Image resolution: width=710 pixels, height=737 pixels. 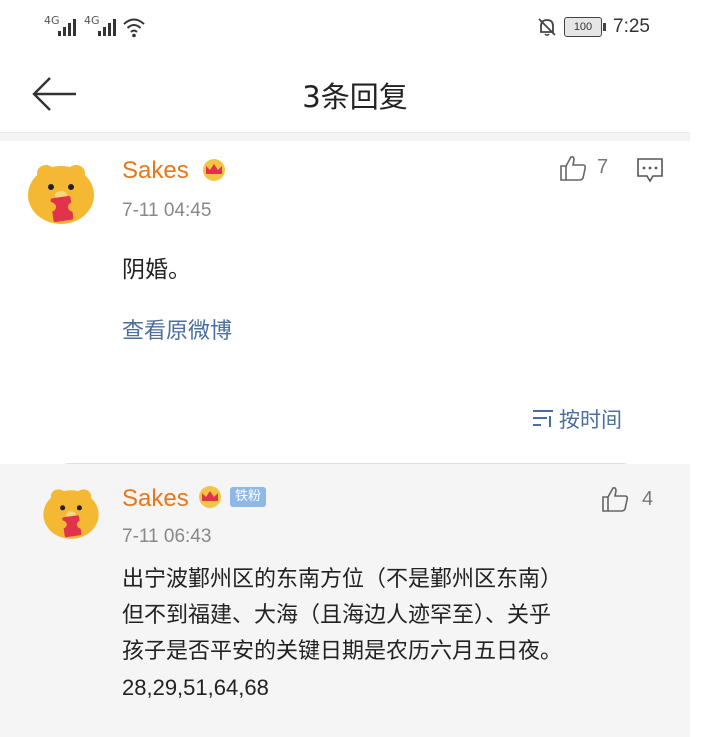 I want to click on top-nav-bar: 3条回复, so click(x=355, y=94).